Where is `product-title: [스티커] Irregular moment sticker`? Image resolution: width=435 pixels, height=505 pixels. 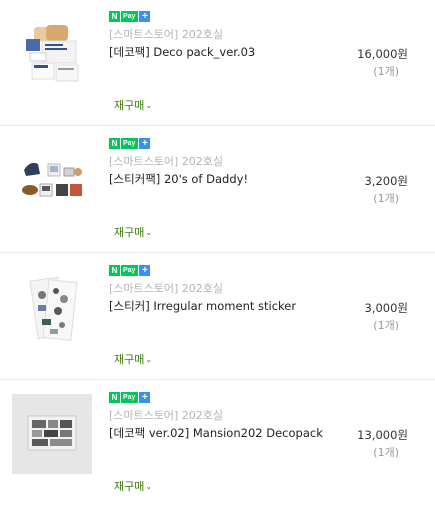 product-title: [스티커] Irregular moment sticker is located at coordinates (202, 306).